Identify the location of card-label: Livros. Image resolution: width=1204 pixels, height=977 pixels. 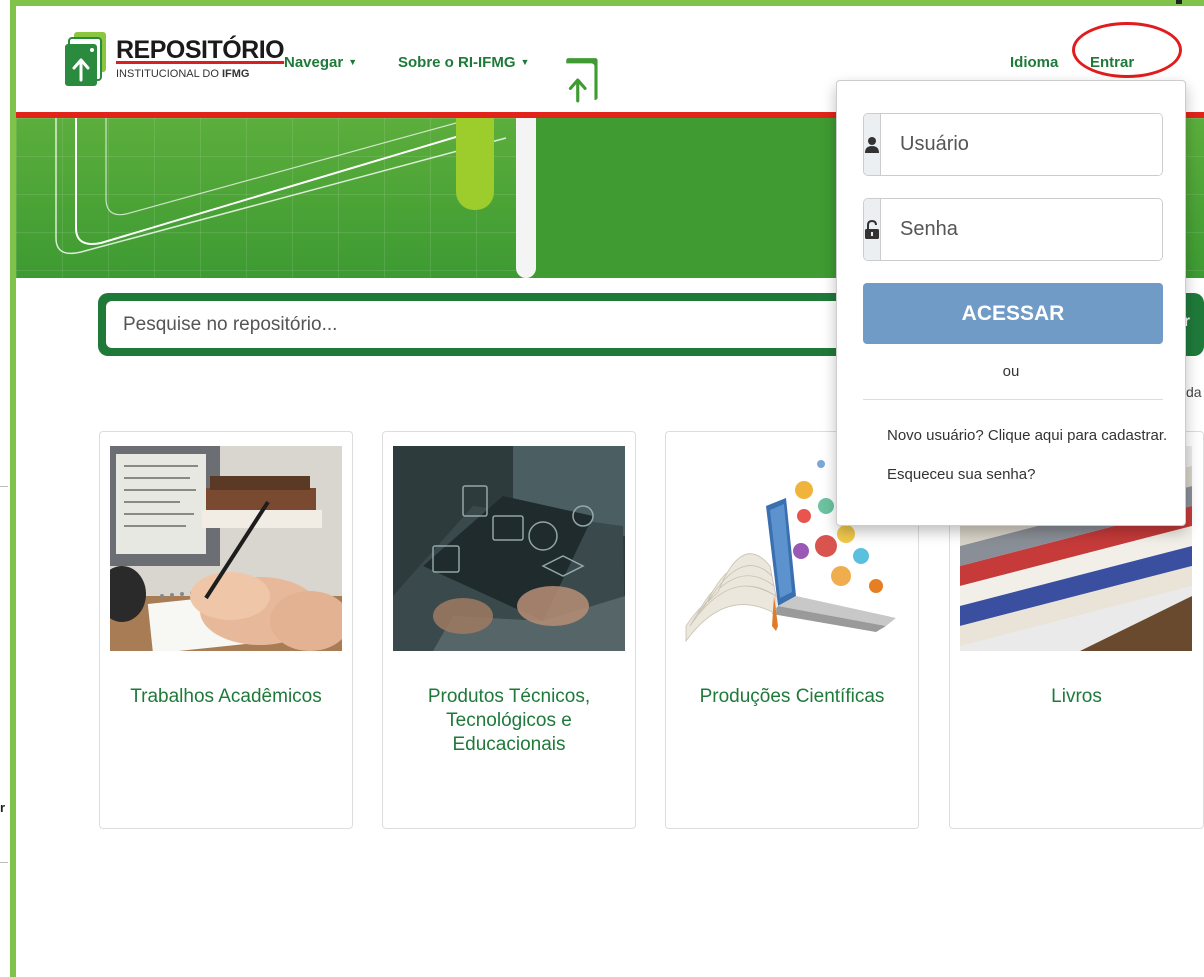
(1076, 696).